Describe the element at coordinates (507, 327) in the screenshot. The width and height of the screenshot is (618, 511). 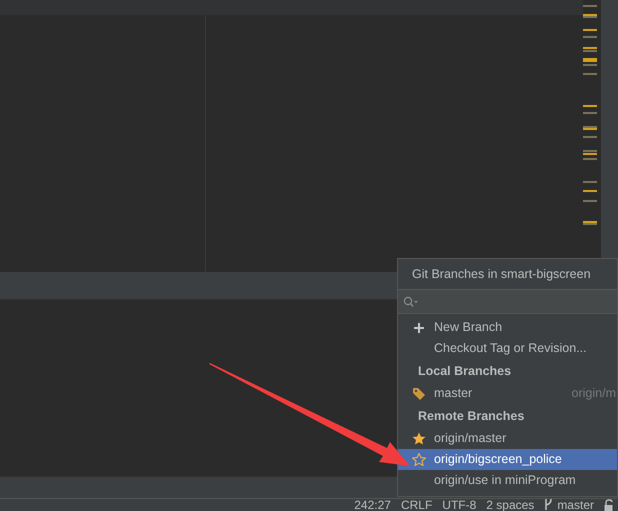
I see `menu-item: New Branch` at that location.